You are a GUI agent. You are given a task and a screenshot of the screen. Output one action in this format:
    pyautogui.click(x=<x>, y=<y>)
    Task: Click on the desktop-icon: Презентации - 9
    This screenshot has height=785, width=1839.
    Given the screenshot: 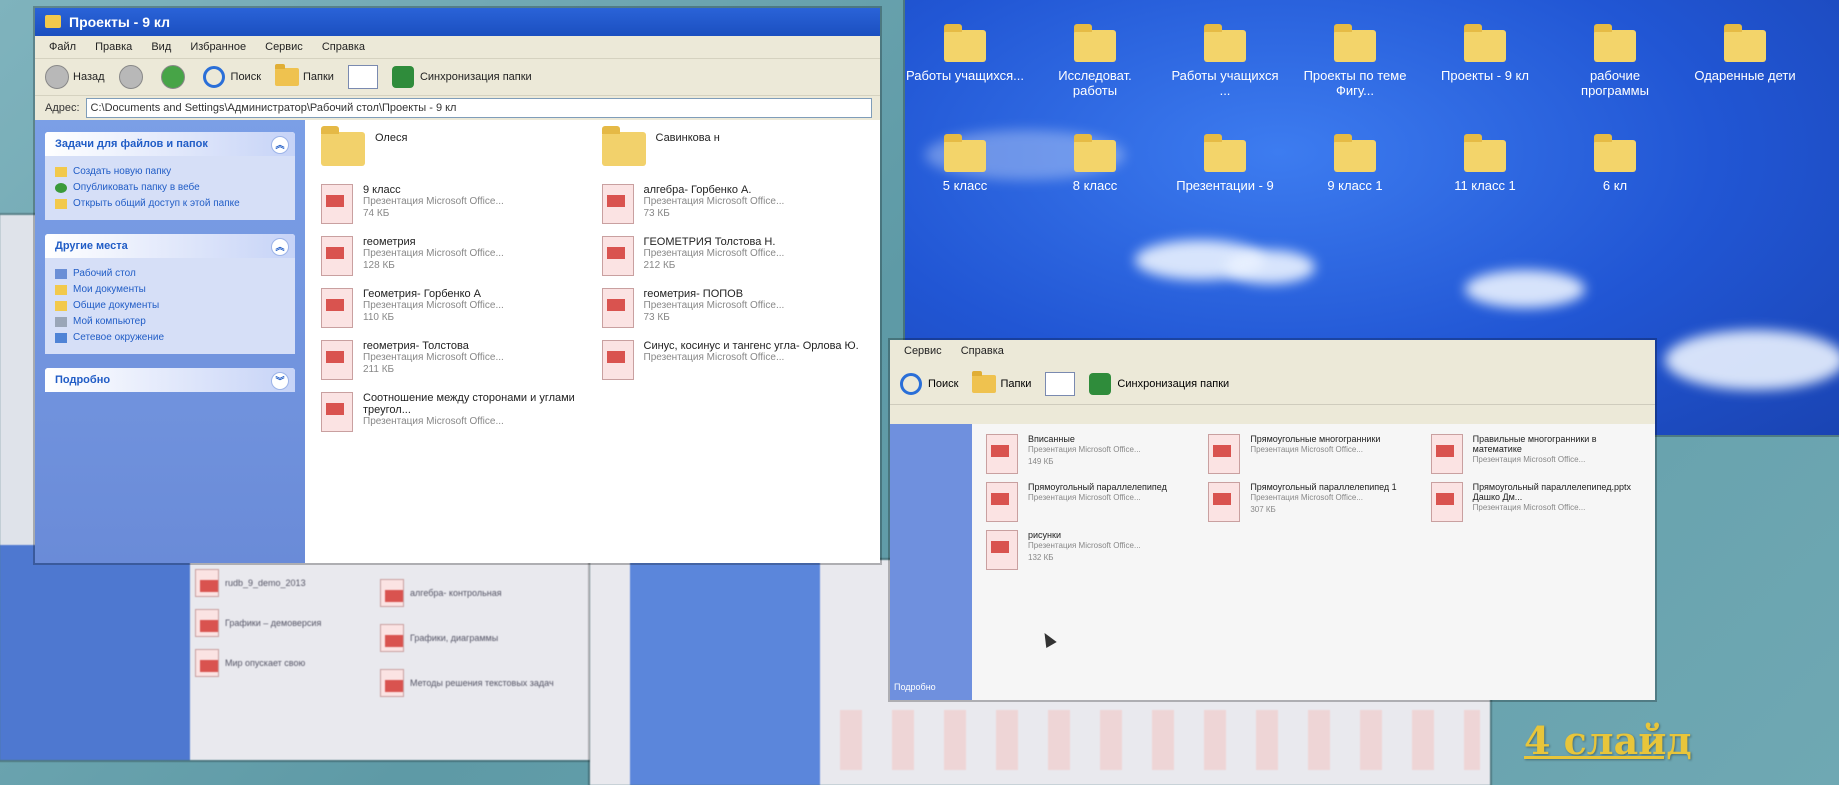 What is the action you would take?
    pyautogui.click(x=1225, y=163)
    